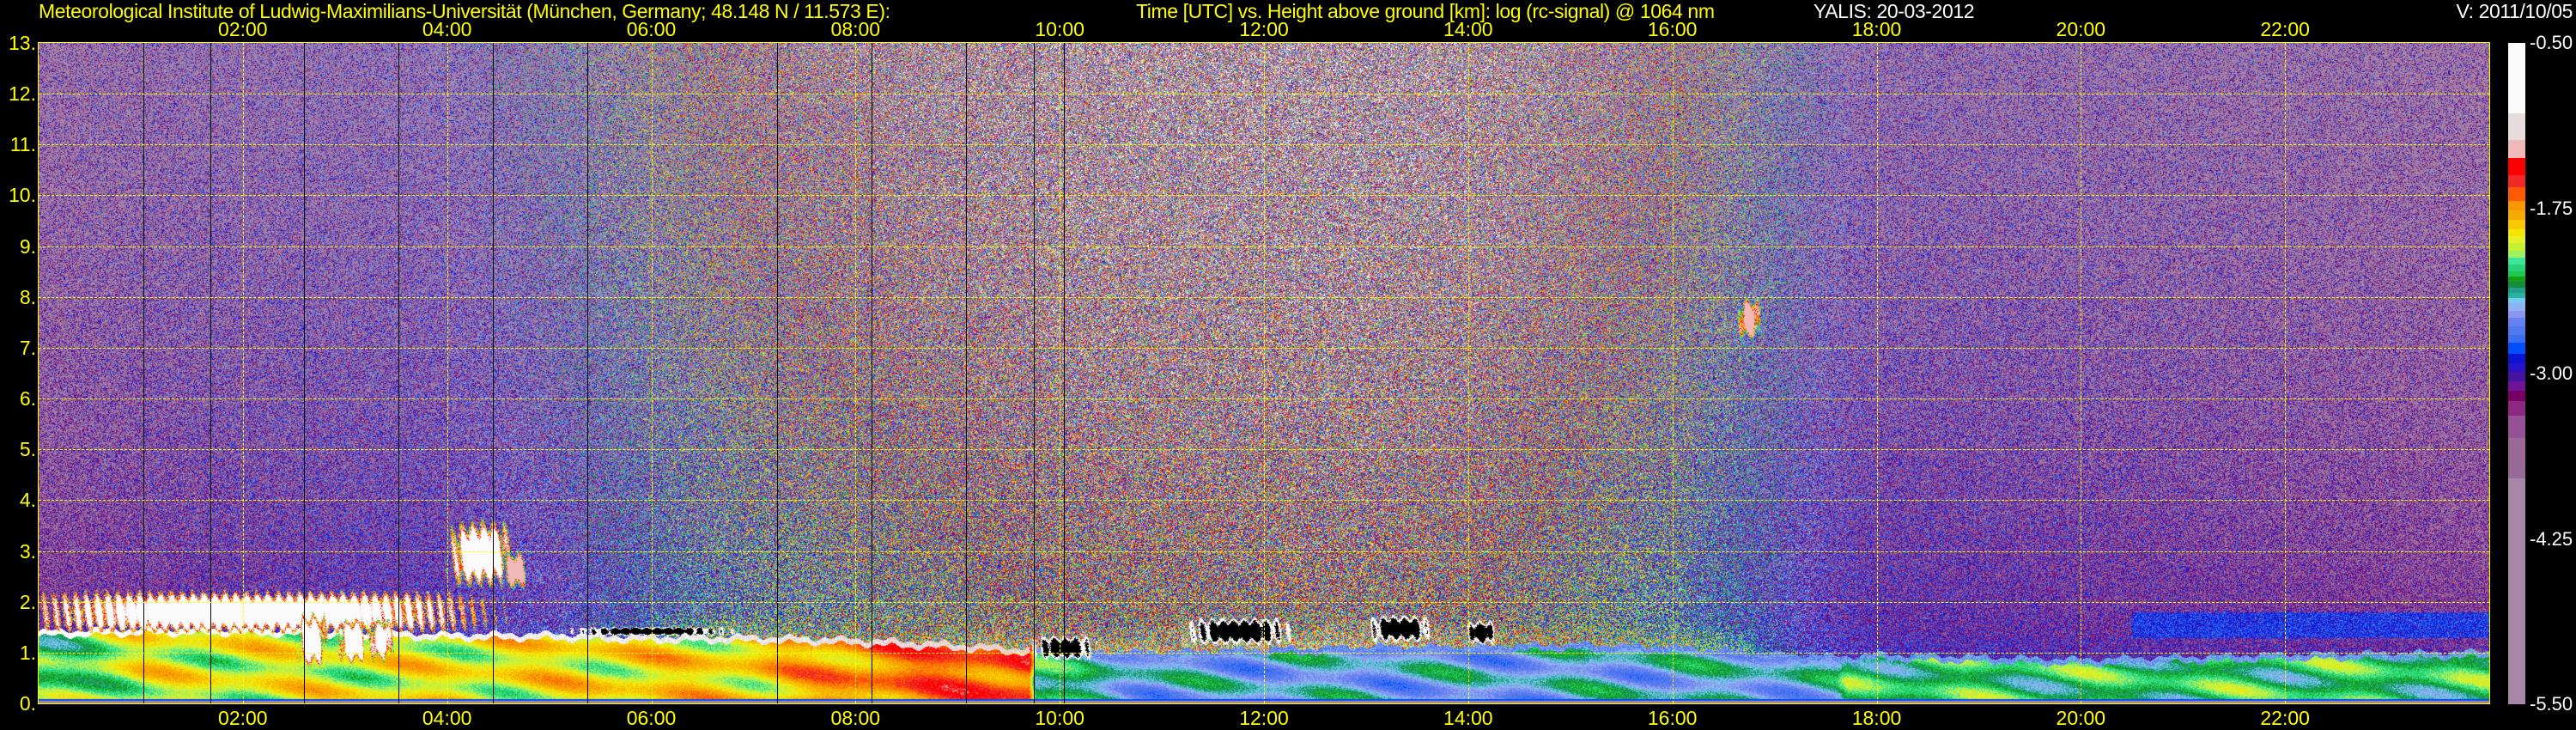  Describe the element at coordinates (2514, 11) in the screenshot. I see `version-label: V: 2011/10/05` at that location.